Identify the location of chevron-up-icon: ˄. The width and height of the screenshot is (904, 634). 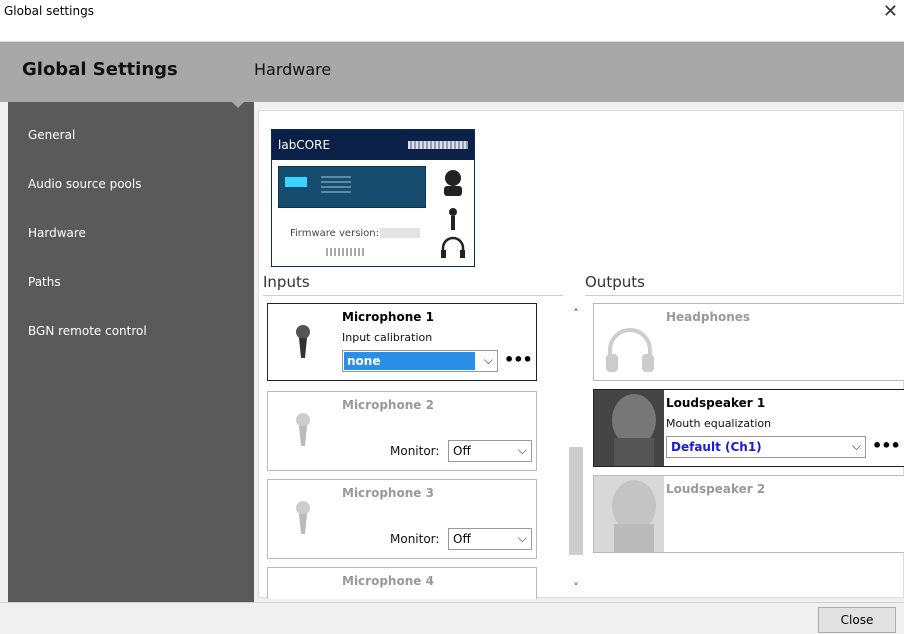
(576, 315).